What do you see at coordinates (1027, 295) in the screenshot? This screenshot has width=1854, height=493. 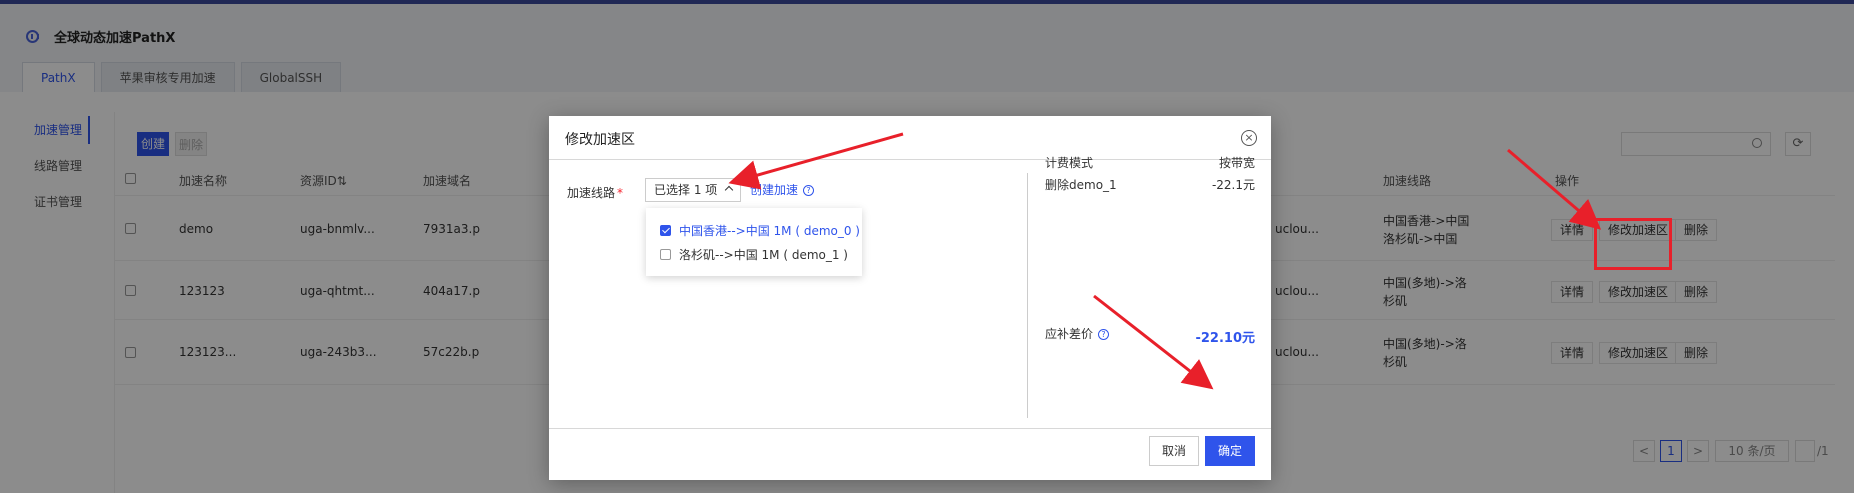 I see `dialog-divider` at bounding box center [1027, 295].